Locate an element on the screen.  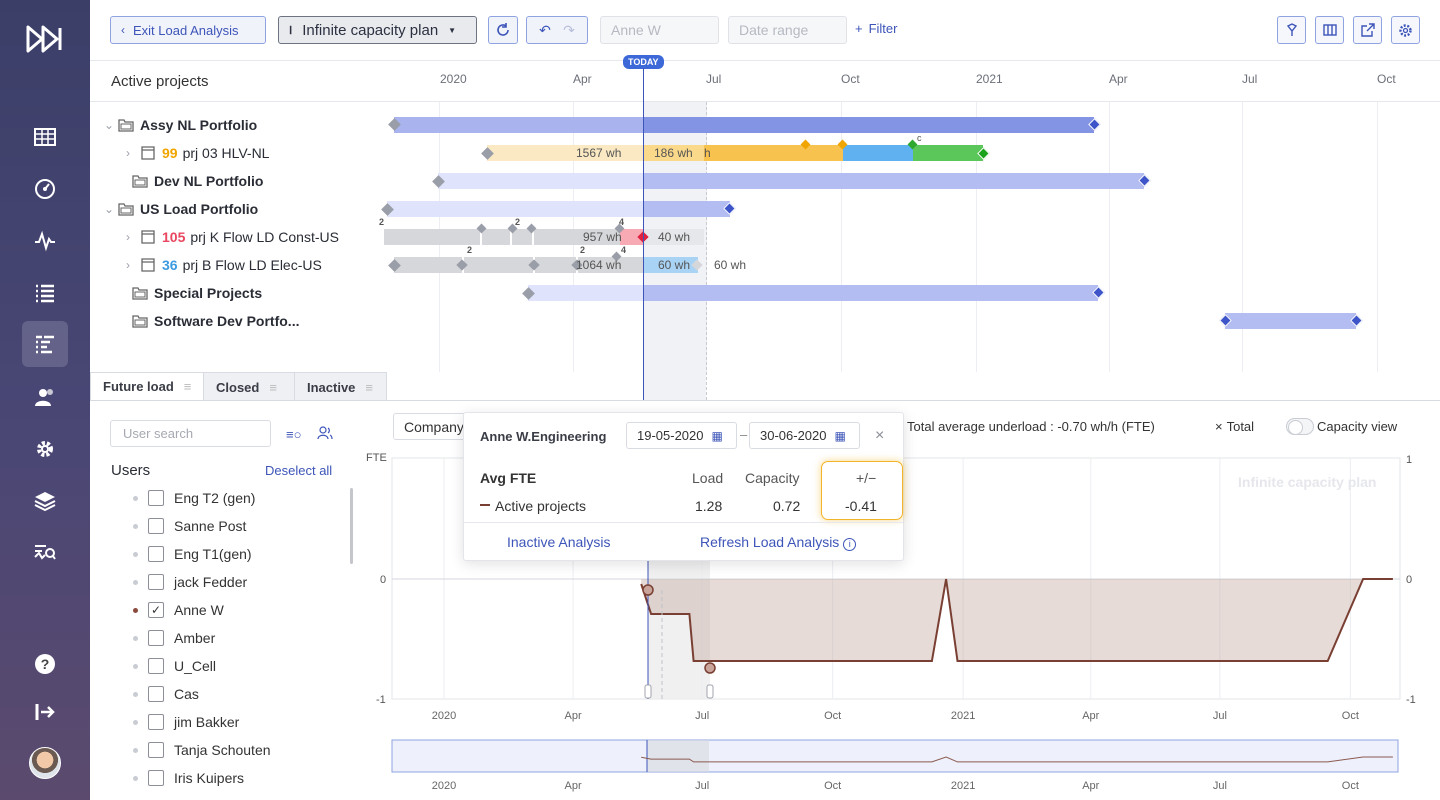
gantt-row-prjB: › 36 prj B Flow LD Elec-US is located at coordinates (224, 265).